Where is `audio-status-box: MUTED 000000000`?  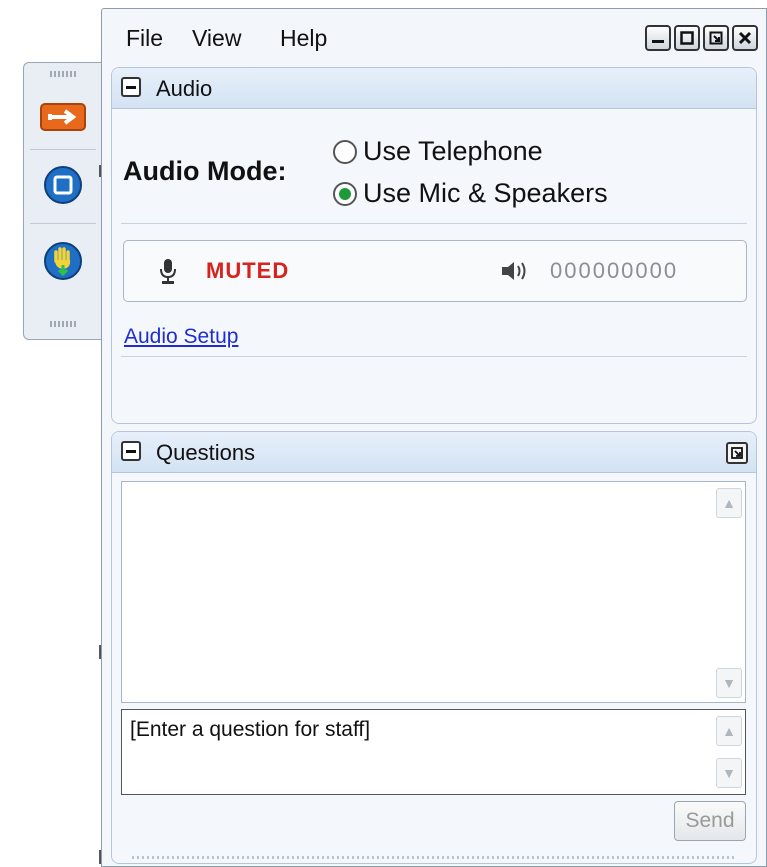
audio-status-box: MUTED 000000000 is located at coordinates (435, 271).